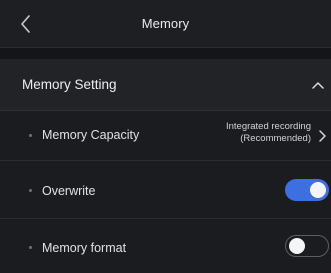  Describe the element at coordinates (318, 85) in the screenshot. I see `chevron-up-icon` at that location.